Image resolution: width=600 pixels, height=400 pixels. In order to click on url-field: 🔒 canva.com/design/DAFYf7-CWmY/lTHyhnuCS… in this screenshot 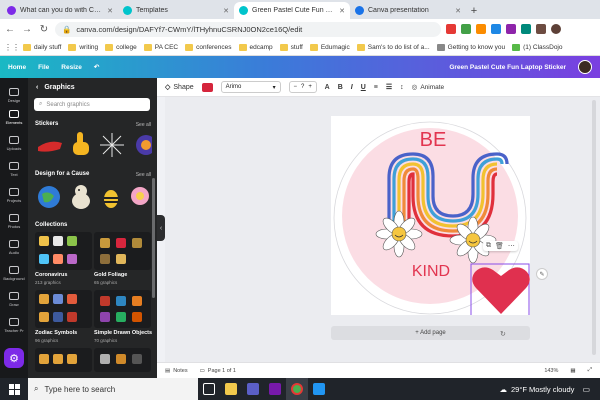, I will do `click(248, 29)`.